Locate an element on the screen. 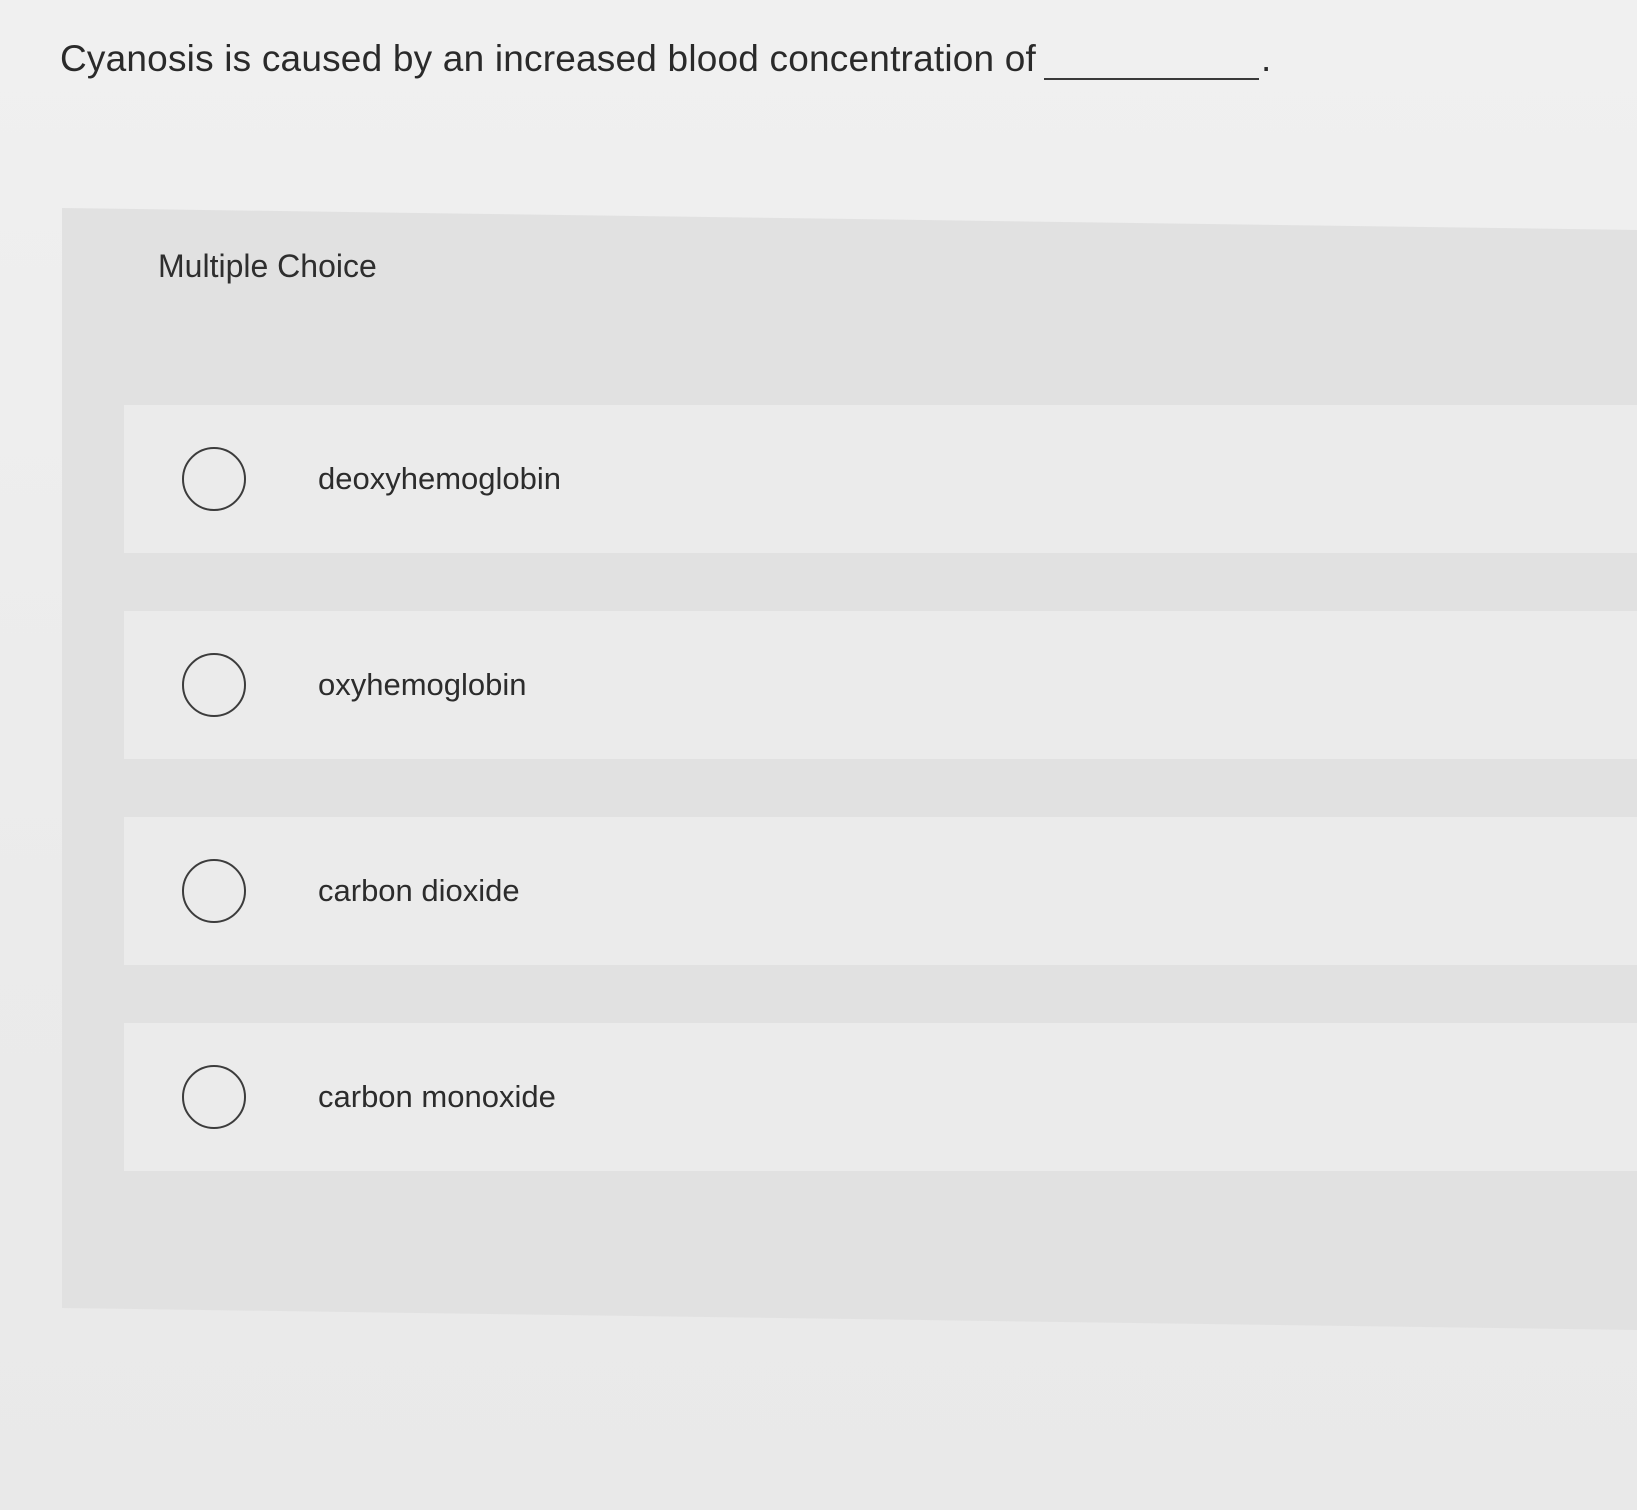 This screenshot has width=1637, height=1510. answer-option-carbon-monoxide: carbon monoxide is located at coordinates (880, 1097).